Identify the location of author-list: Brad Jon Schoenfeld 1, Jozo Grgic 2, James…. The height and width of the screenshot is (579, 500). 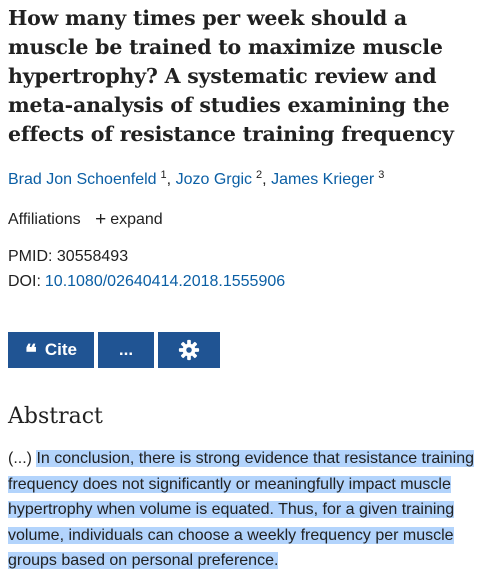
(196, 180).